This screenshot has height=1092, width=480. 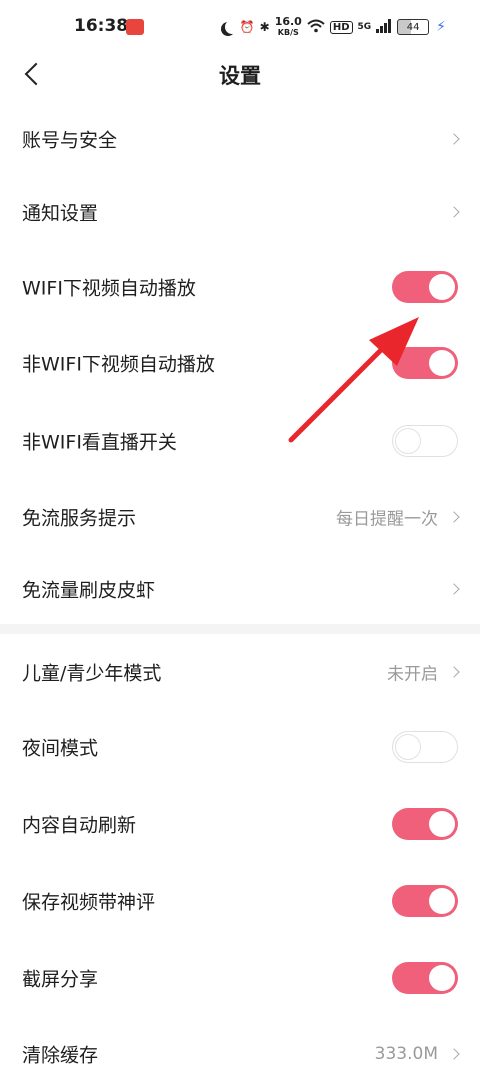 I want to click on setting-account-security: 账号与安全, so click(x=240, y=139).